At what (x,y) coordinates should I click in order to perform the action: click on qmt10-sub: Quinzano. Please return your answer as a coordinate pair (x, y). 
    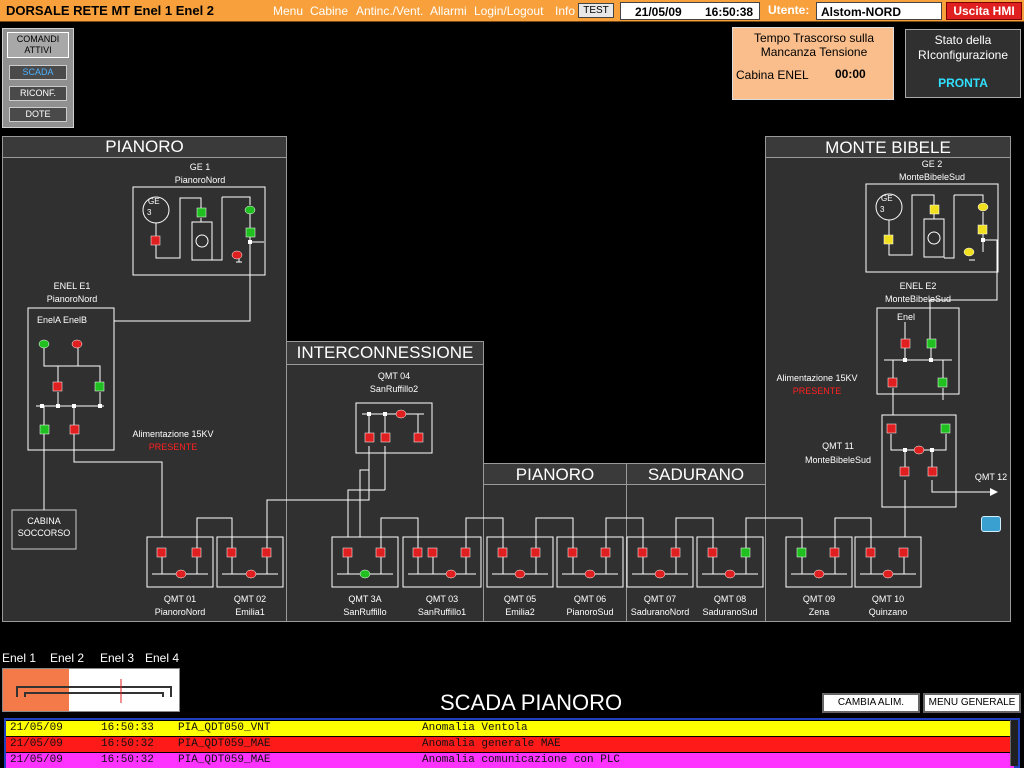
    Looking at the image, I should click on (888, 612).